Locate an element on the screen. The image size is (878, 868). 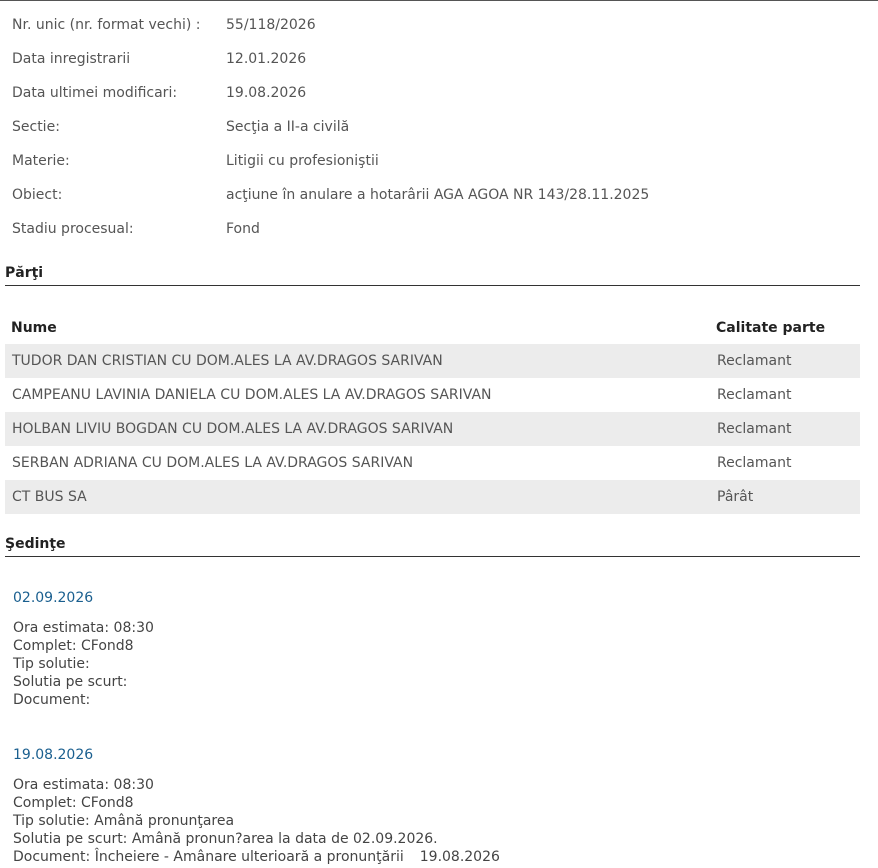
sedinta-date: 02.09.2026 is located at coordinates (53, 598).